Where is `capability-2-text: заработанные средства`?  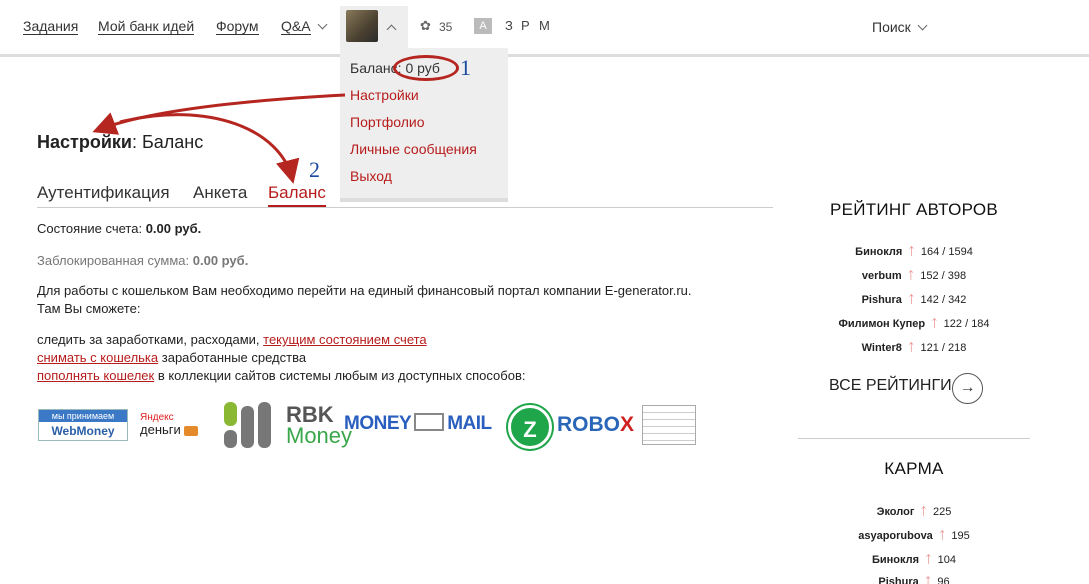
capability-2-text: заработанные средства is located at coordinates (232, 357).